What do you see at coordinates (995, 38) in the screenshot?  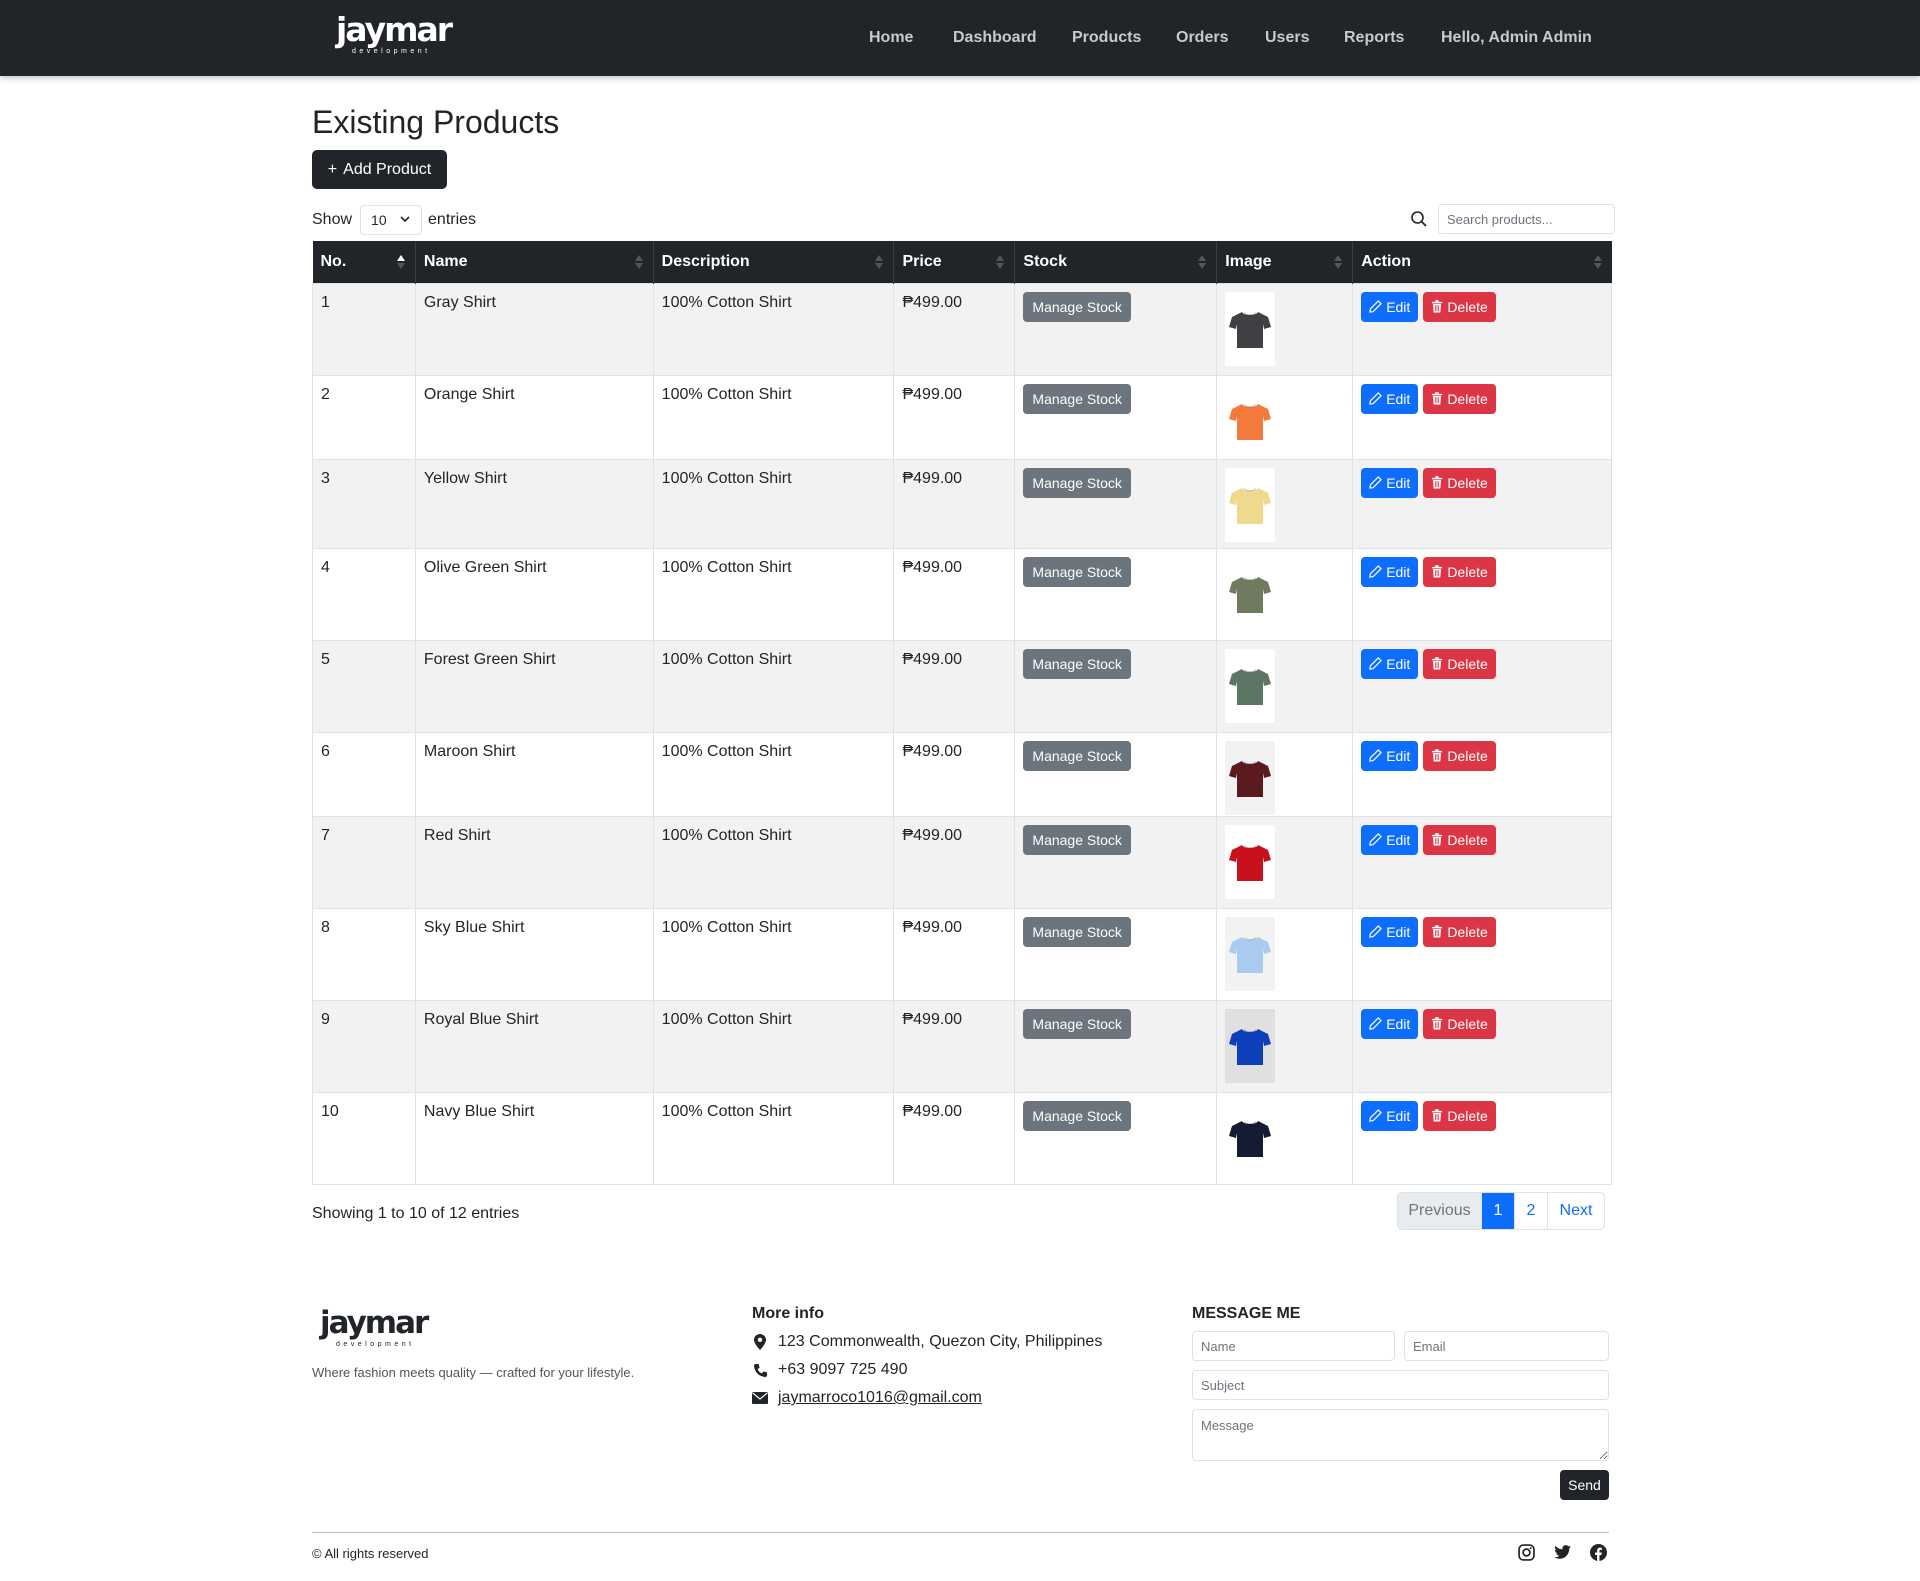 I see `nav-dashboard: Dashboard` at bounding box center [995, 38].